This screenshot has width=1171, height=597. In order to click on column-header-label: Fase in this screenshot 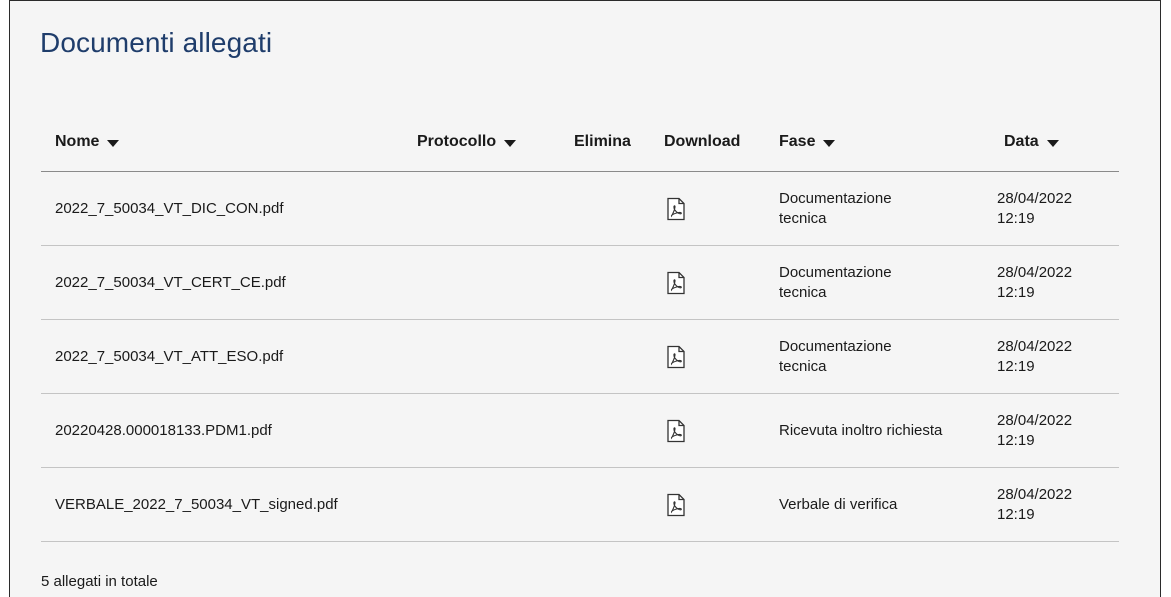, I will do `click(797, 141)`.